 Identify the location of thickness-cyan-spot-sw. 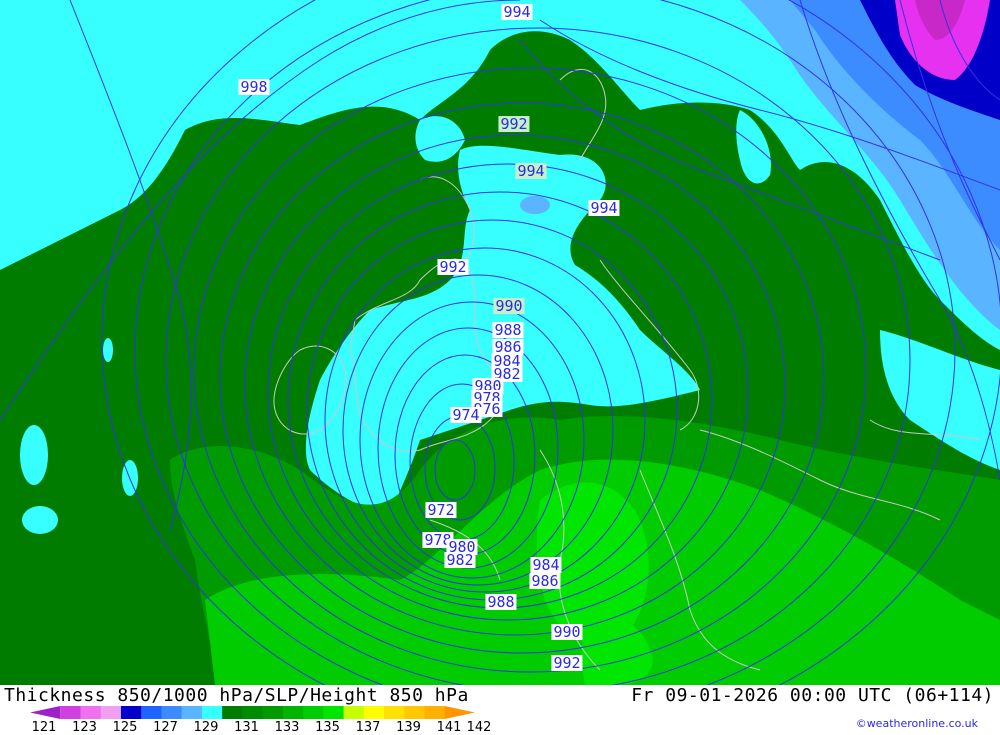
(40, 520).